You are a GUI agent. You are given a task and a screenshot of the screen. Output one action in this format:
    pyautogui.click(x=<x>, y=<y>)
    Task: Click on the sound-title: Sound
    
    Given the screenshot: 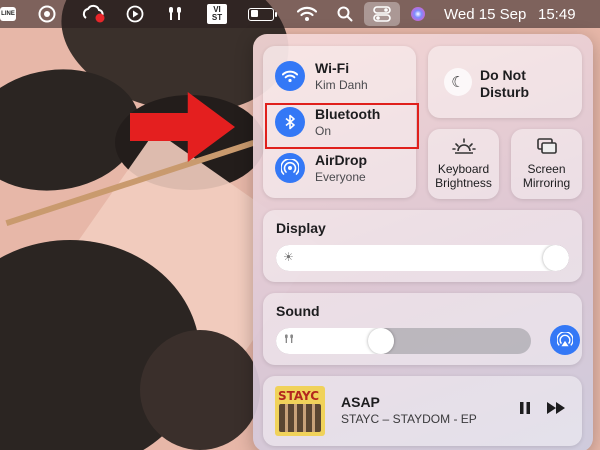 What is the action you would take?
    pyautogui.click(x=298, y=311)
    